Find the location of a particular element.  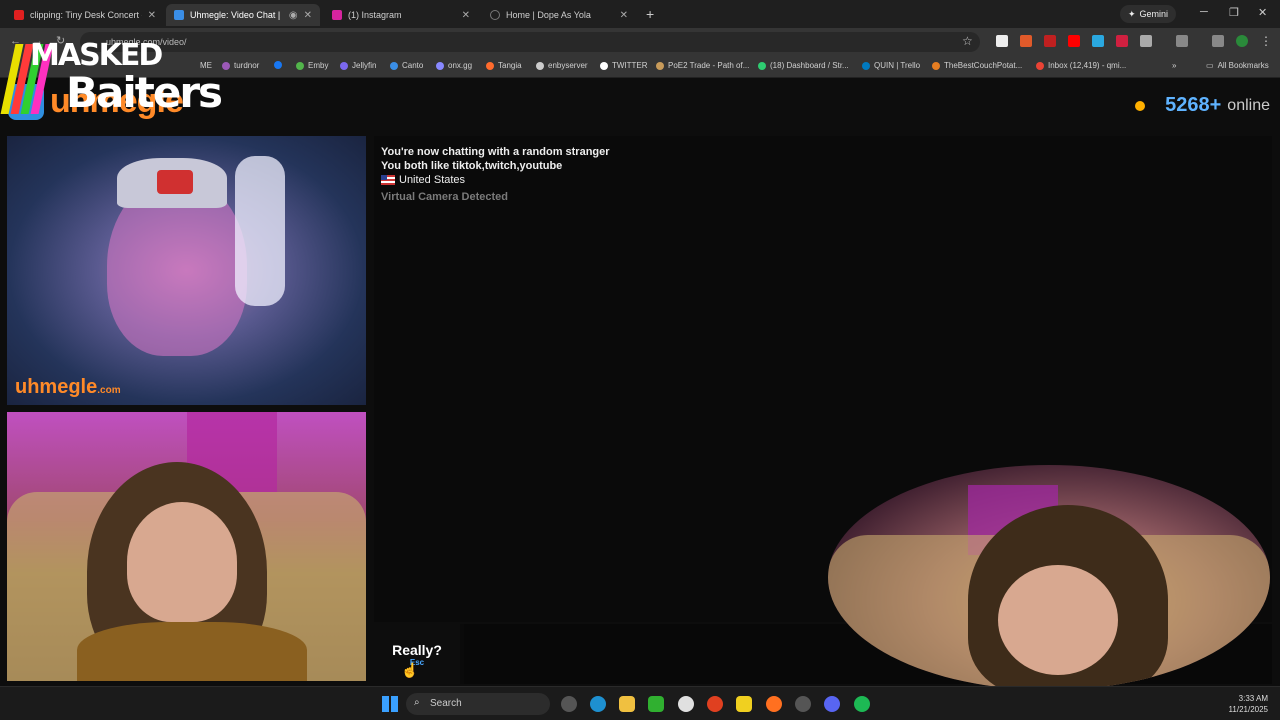

close-window-icon: ✕ is located at coordinates (1262, 12).